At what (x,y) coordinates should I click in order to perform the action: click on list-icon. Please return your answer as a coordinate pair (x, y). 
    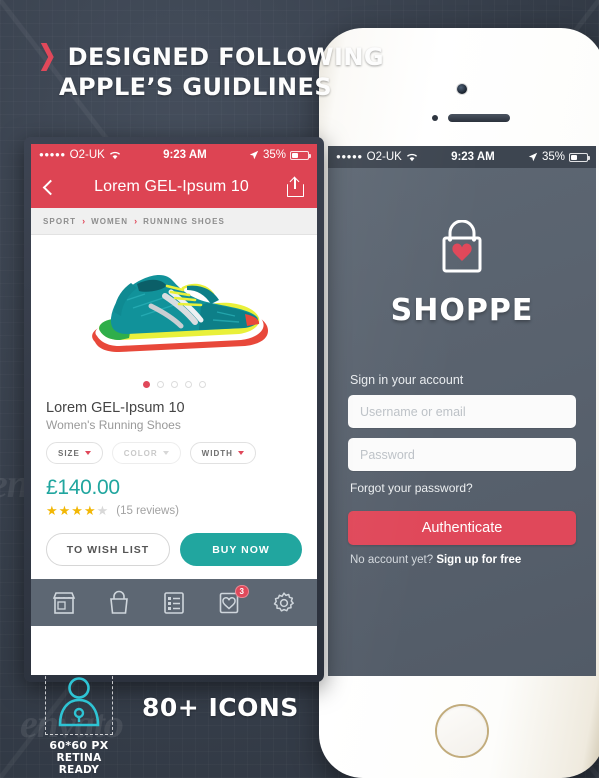
    Looking at the image, I should click on (174, 603).